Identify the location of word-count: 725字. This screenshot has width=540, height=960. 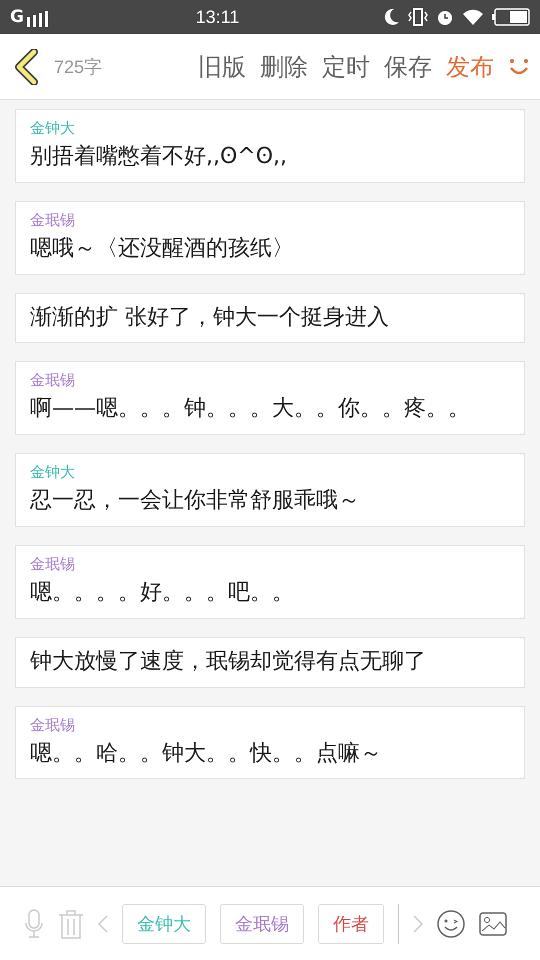
(78, 67).